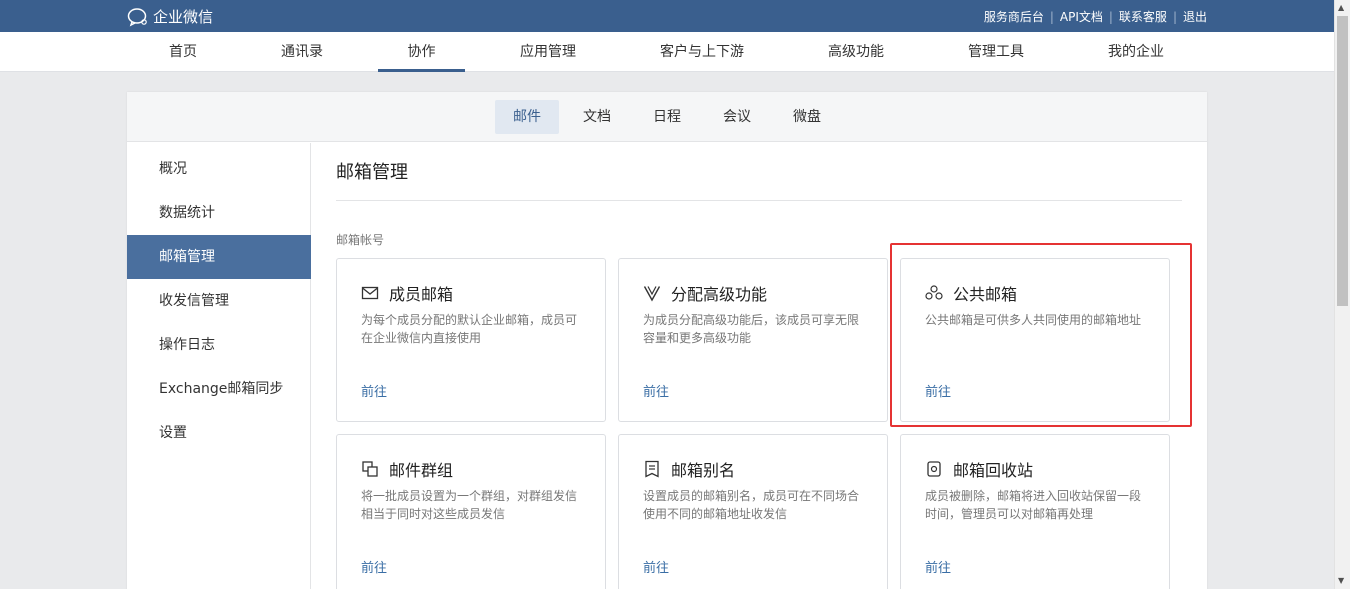  I want to click on main-nav: 首页 通讯录 协作 应用管理 客户与上下游 高级功能 管理工具 我的企业, so click(667, 52).